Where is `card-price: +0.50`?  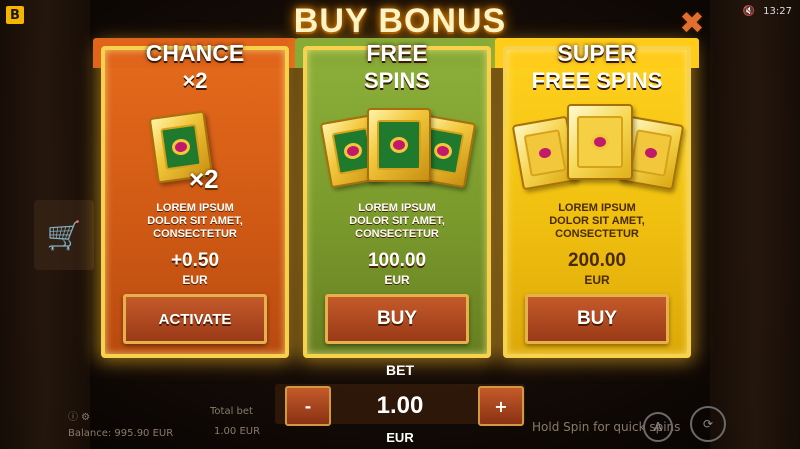
card-price: +0.50 is located at coordinates (195, 260).